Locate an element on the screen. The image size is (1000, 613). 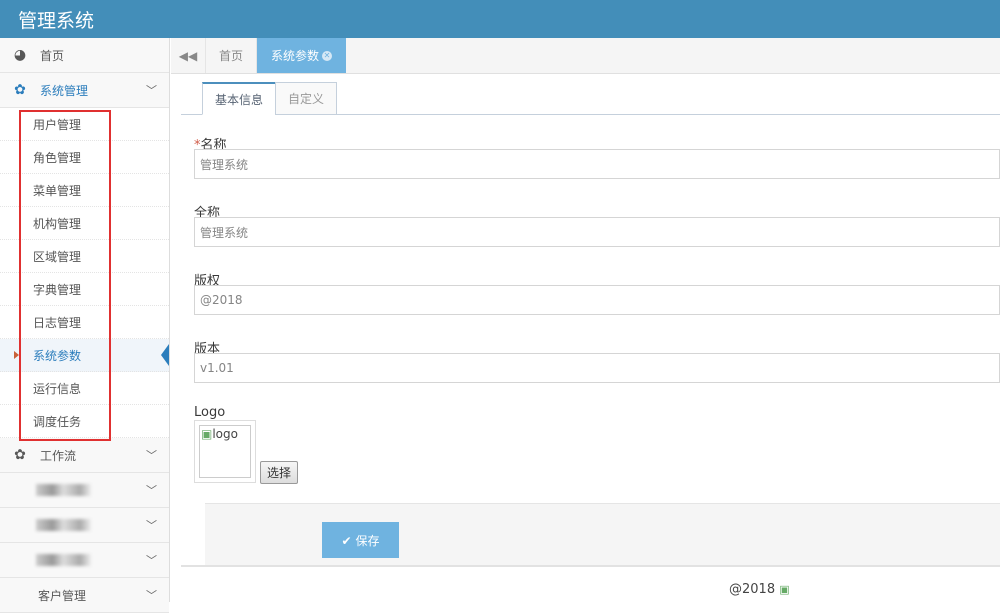
choose-logo-button: 选择 is located at coordinates (279, 472).